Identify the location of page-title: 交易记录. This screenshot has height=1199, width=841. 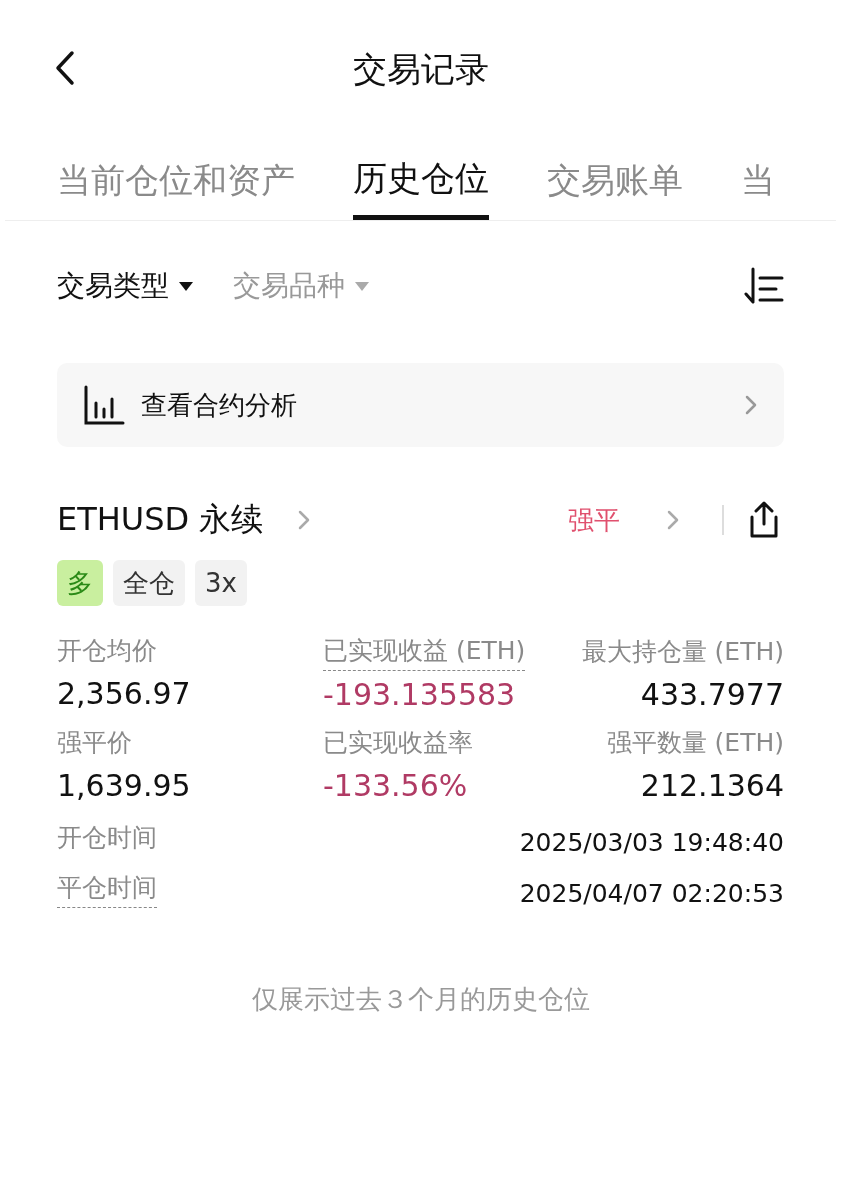
(420, 69).